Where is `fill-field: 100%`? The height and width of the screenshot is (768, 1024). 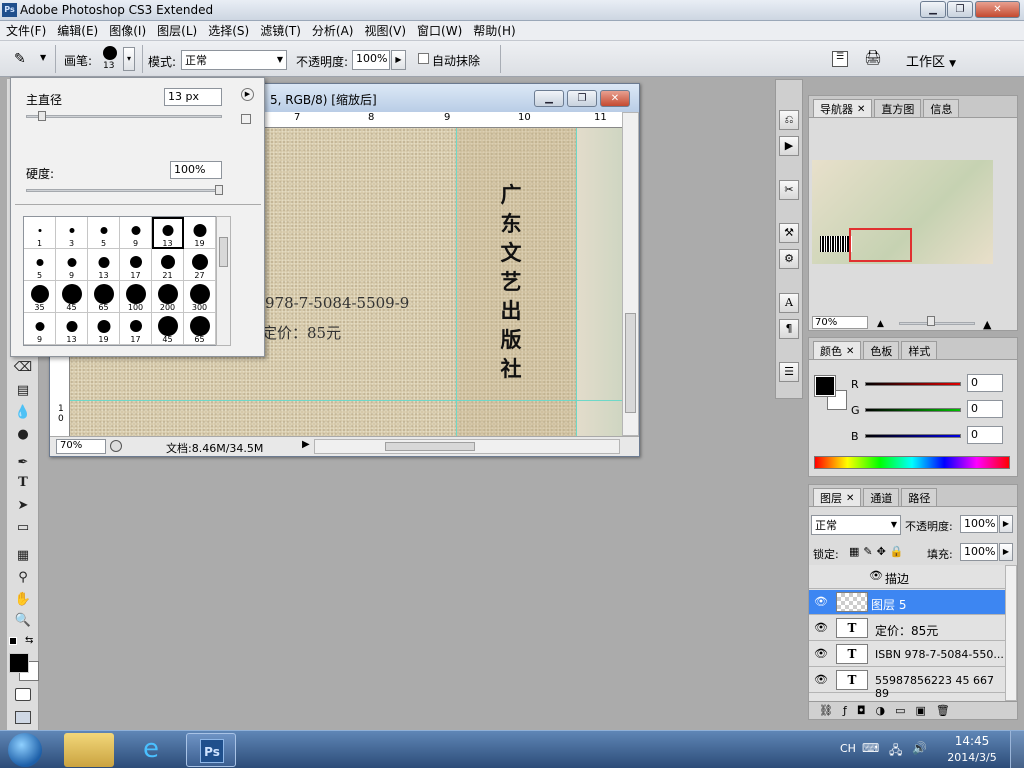 fill-field: 100% is located at coordinates (979, 552).